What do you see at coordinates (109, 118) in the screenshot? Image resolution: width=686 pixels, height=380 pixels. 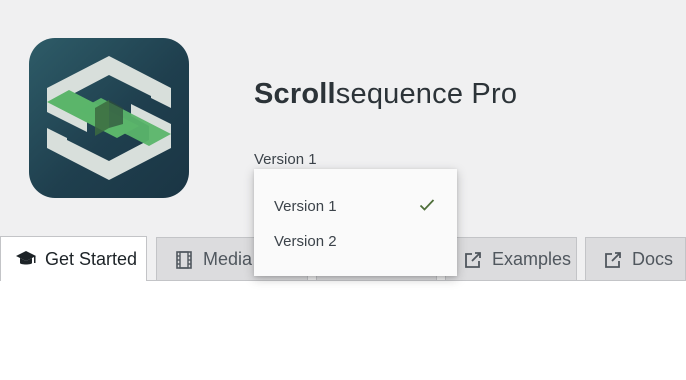 I see `scrollsequence-logo-icon` at bounding box center [109, 118].